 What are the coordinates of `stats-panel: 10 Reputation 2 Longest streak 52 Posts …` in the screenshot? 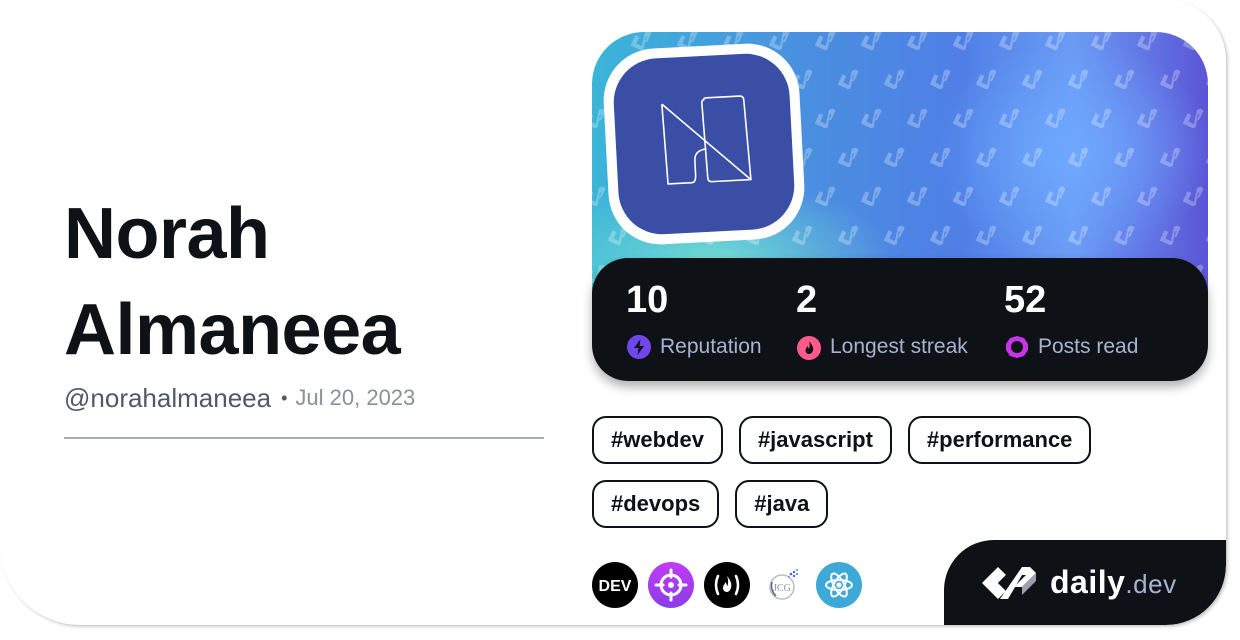 It's located at (900, 319).